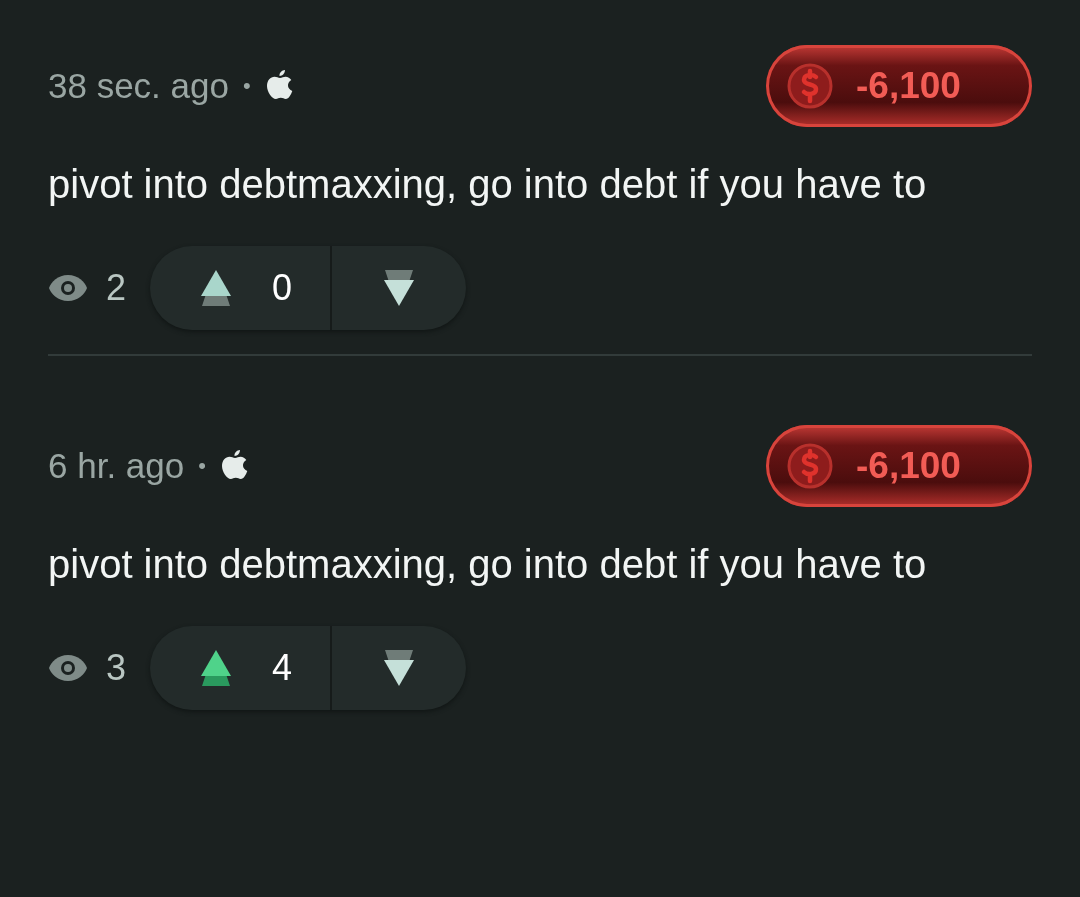  Describe the element at coordinates (241, 288) in the screenshot. I see `upvote-button: 0` at that location.